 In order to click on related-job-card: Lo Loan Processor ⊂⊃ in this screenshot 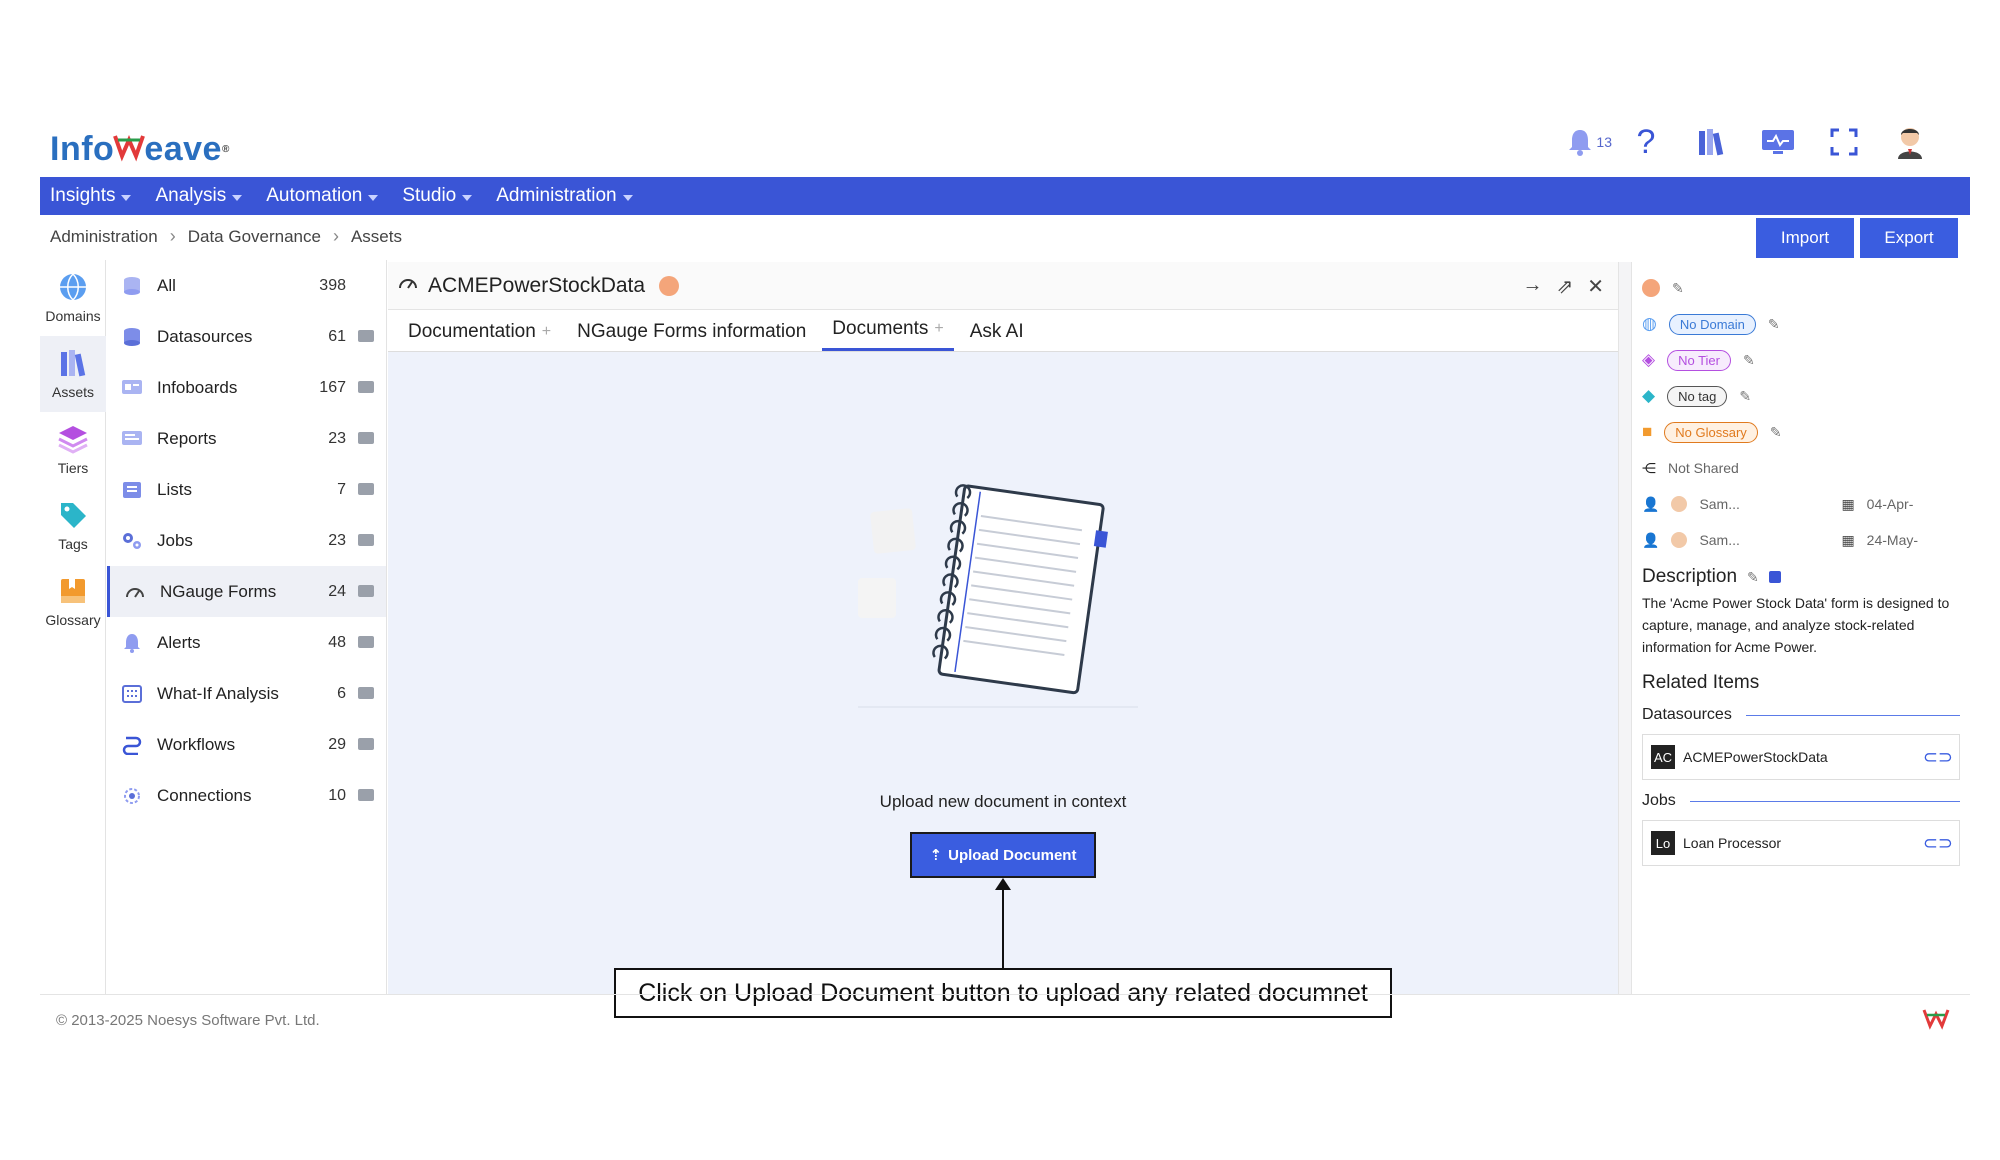, I will do `click(1801, 843)`.